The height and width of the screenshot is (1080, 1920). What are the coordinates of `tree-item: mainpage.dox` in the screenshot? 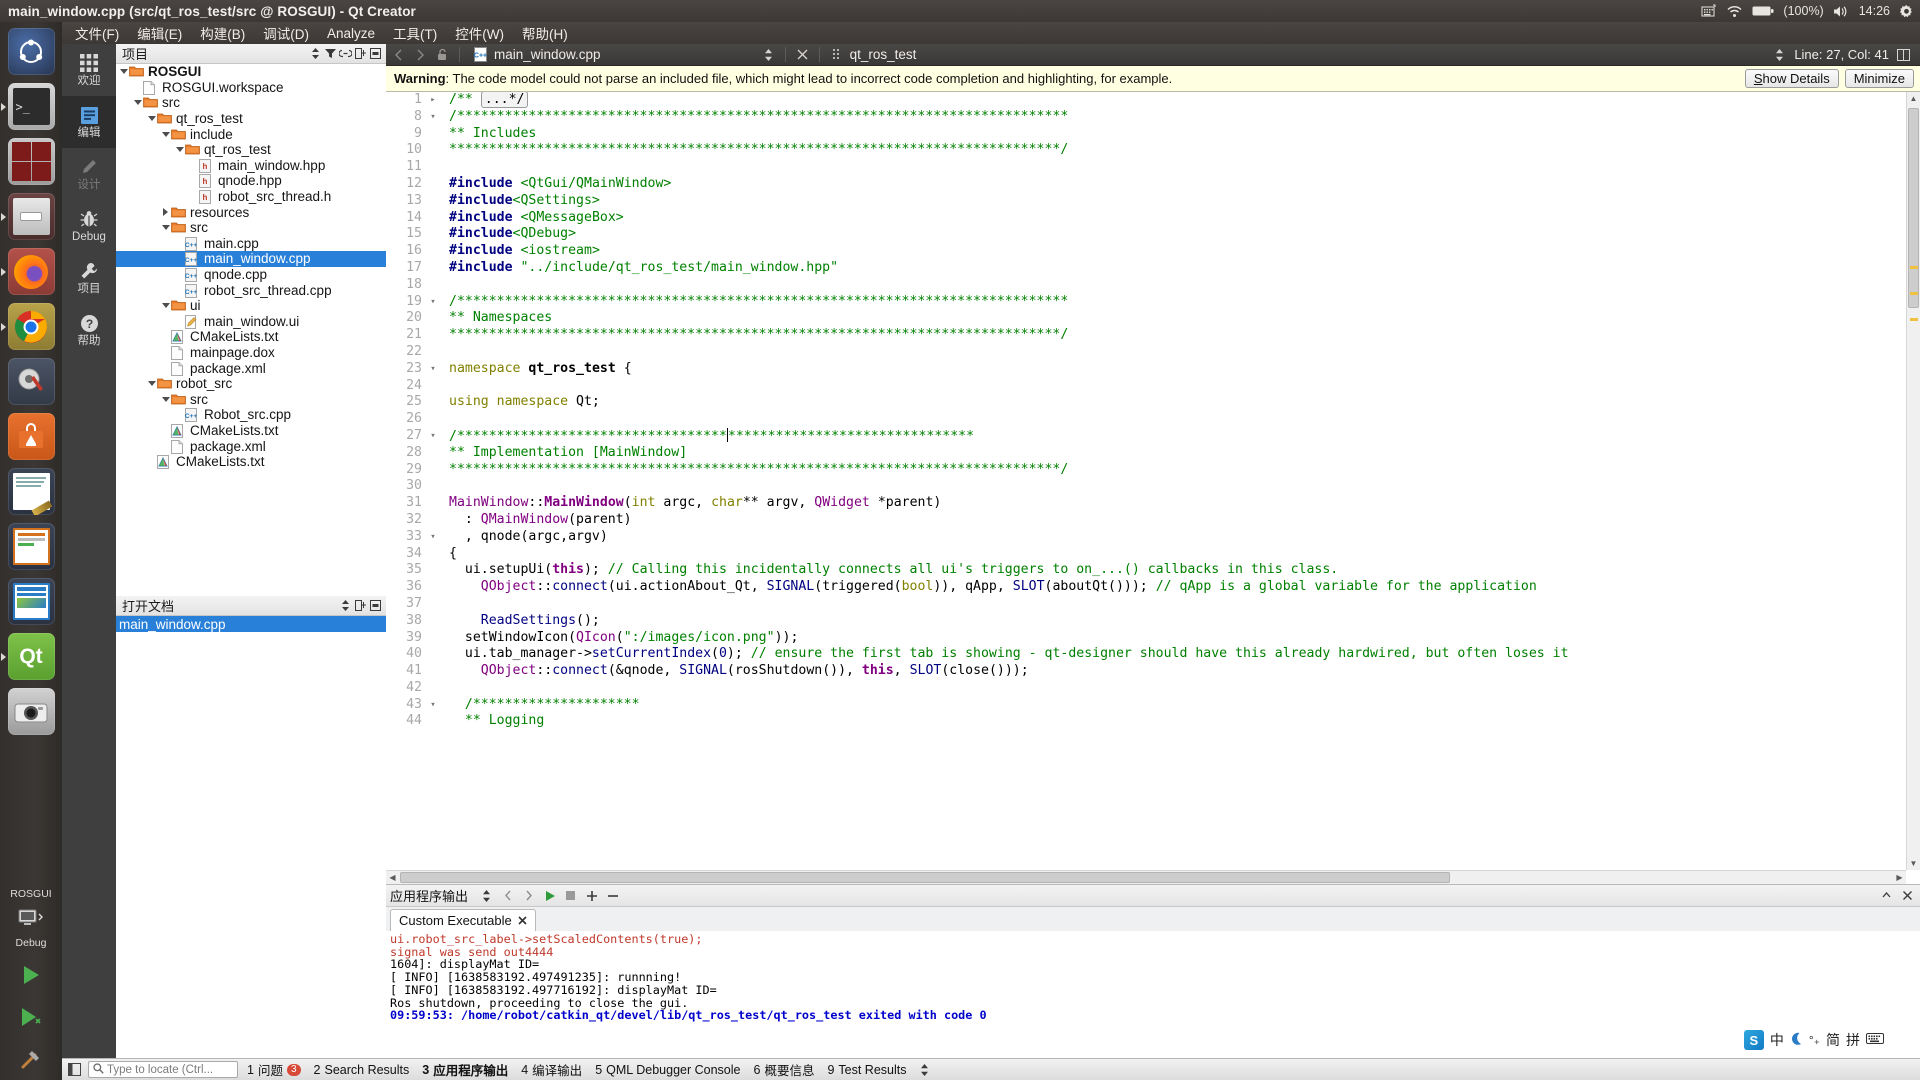 It's located at (251, 353).